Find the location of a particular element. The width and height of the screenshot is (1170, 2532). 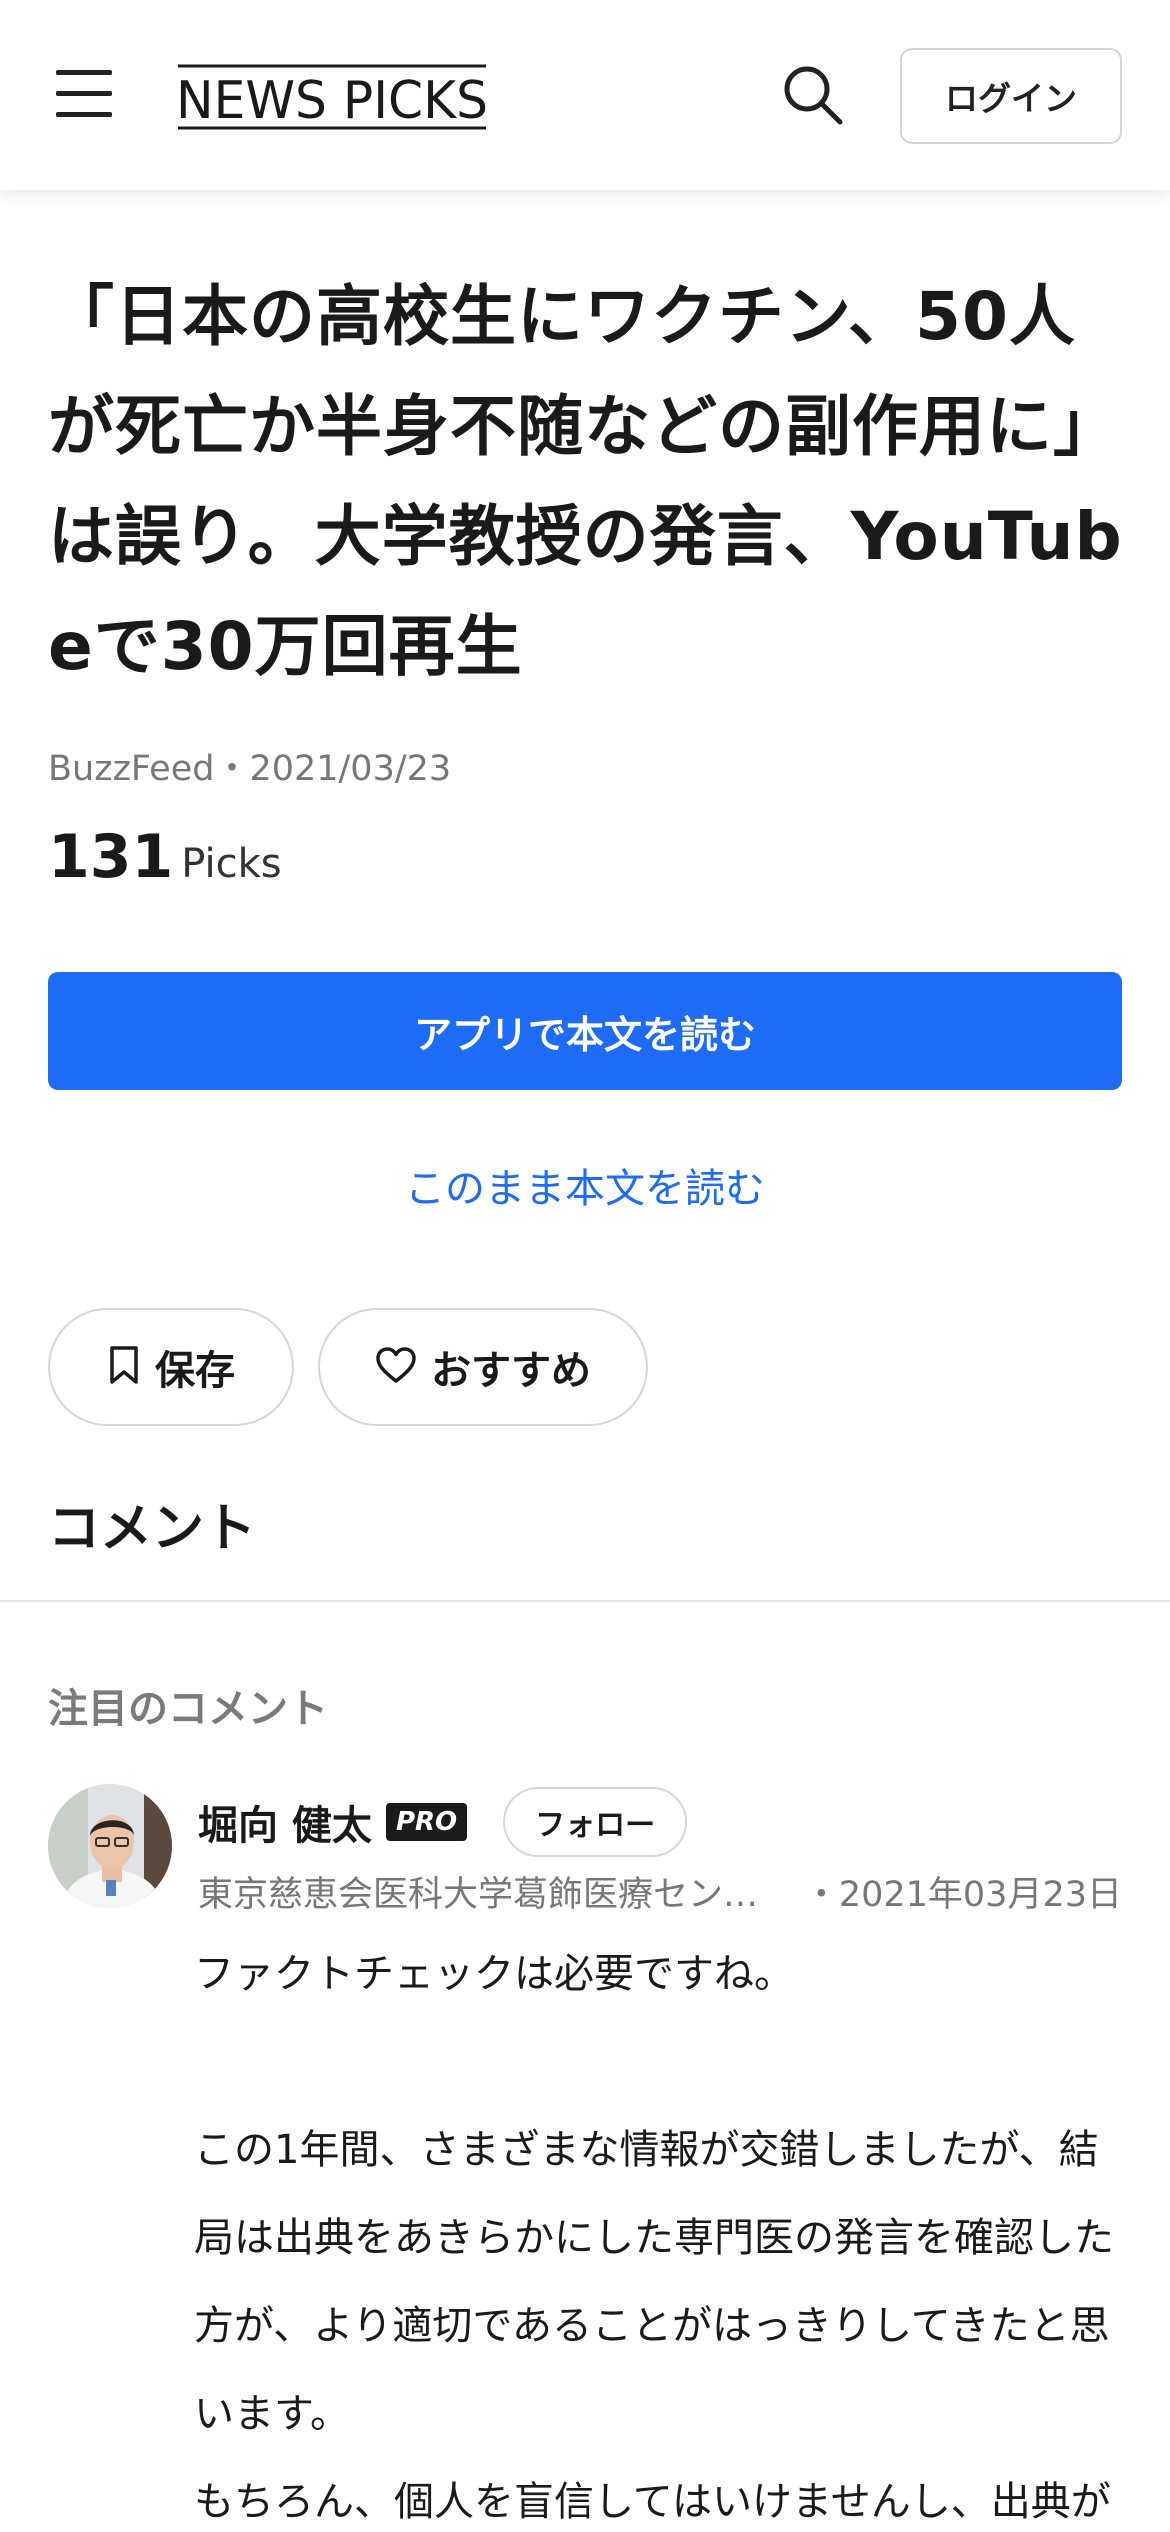

picks-label: Picks is located at coordinates (231, 864).